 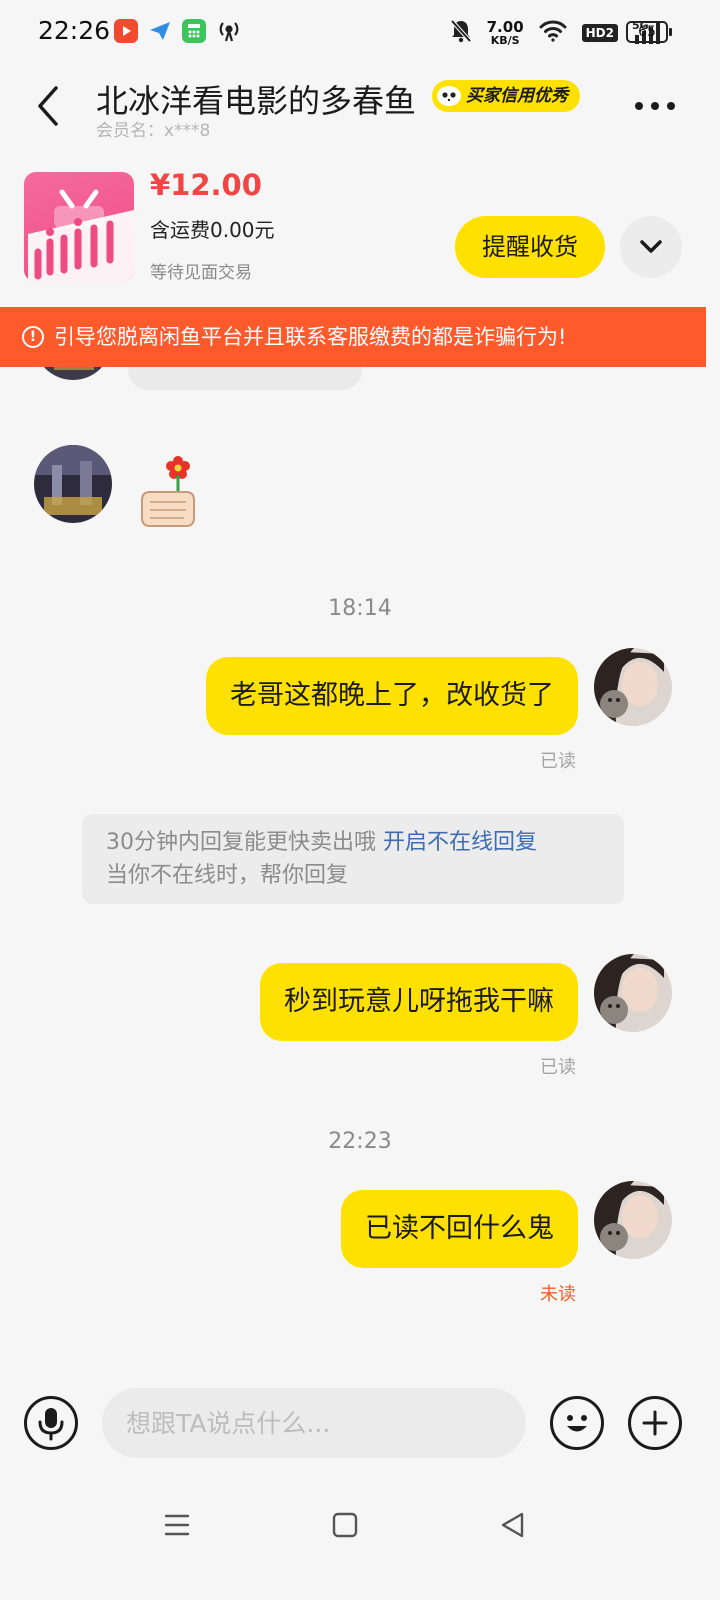 I want to click on send-app-icon, so click(x=160, y=31).